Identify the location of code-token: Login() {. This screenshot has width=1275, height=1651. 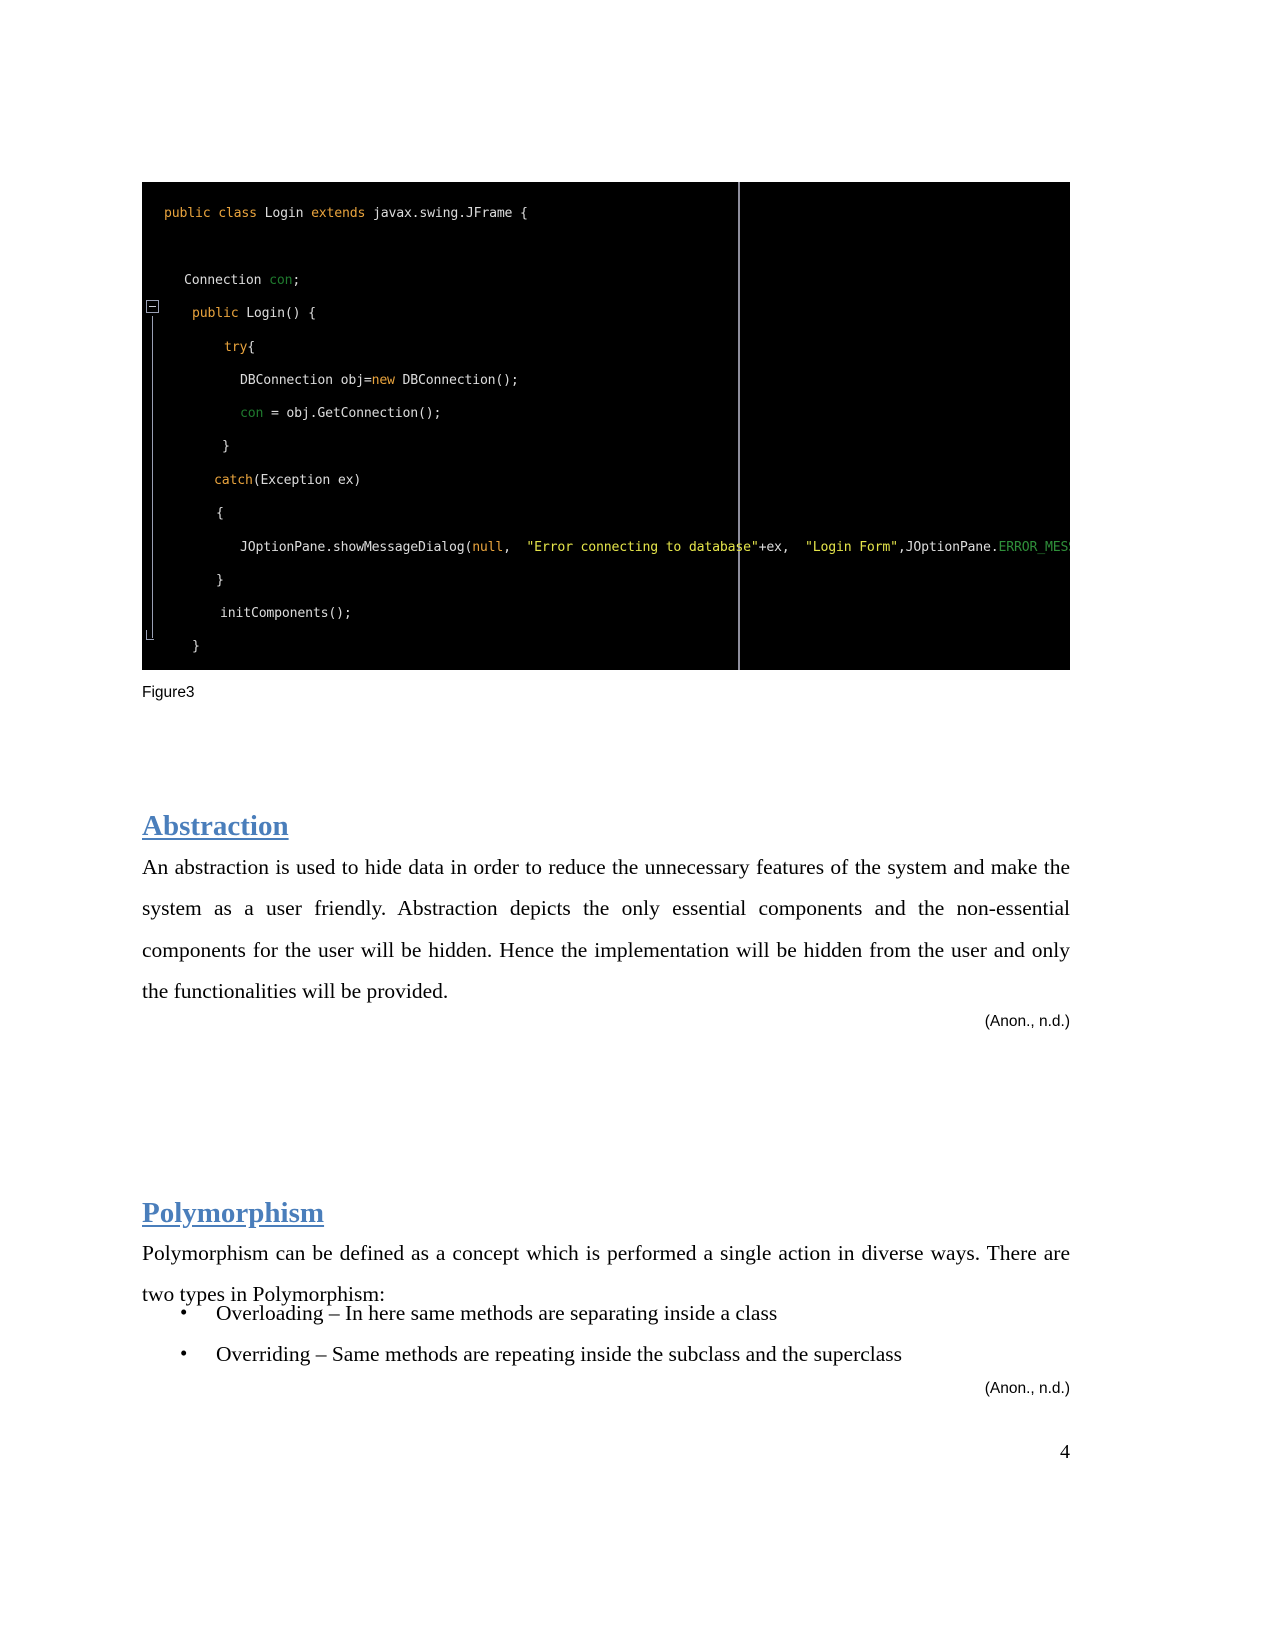
(281, 313).